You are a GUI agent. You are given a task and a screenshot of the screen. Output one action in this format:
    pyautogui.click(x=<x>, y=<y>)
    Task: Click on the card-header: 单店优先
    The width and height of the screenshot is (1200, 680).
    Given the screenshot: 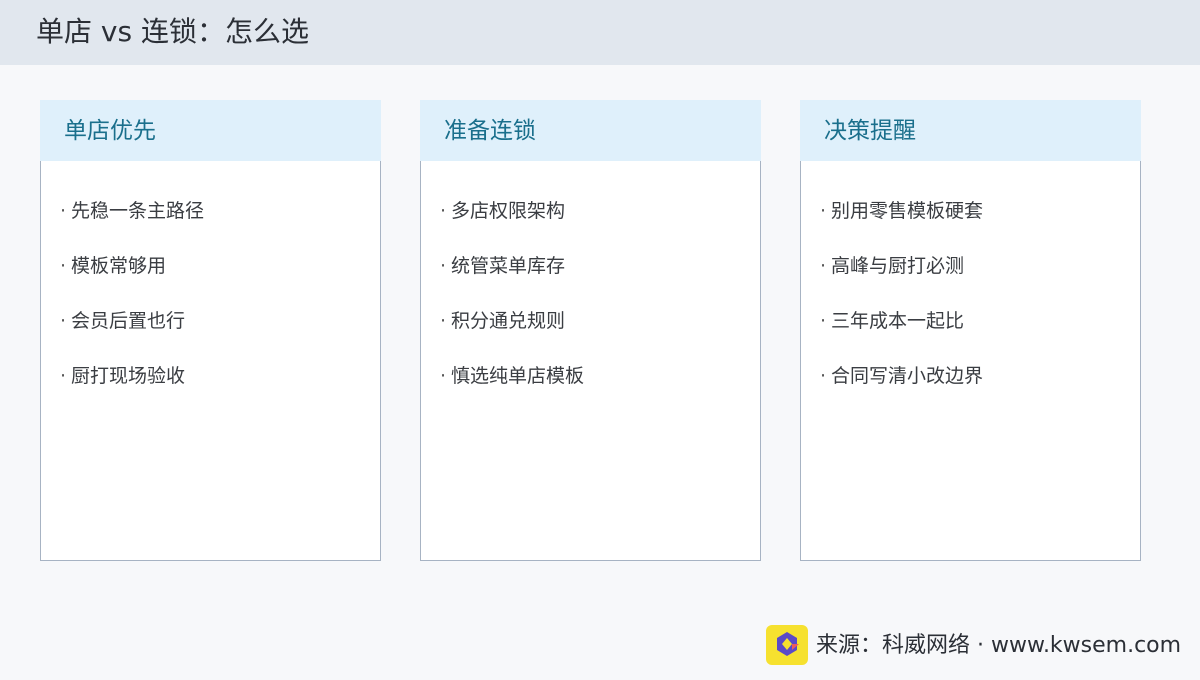 What is the action you would take?
    pyautogui.click(x=210, y=130)
    